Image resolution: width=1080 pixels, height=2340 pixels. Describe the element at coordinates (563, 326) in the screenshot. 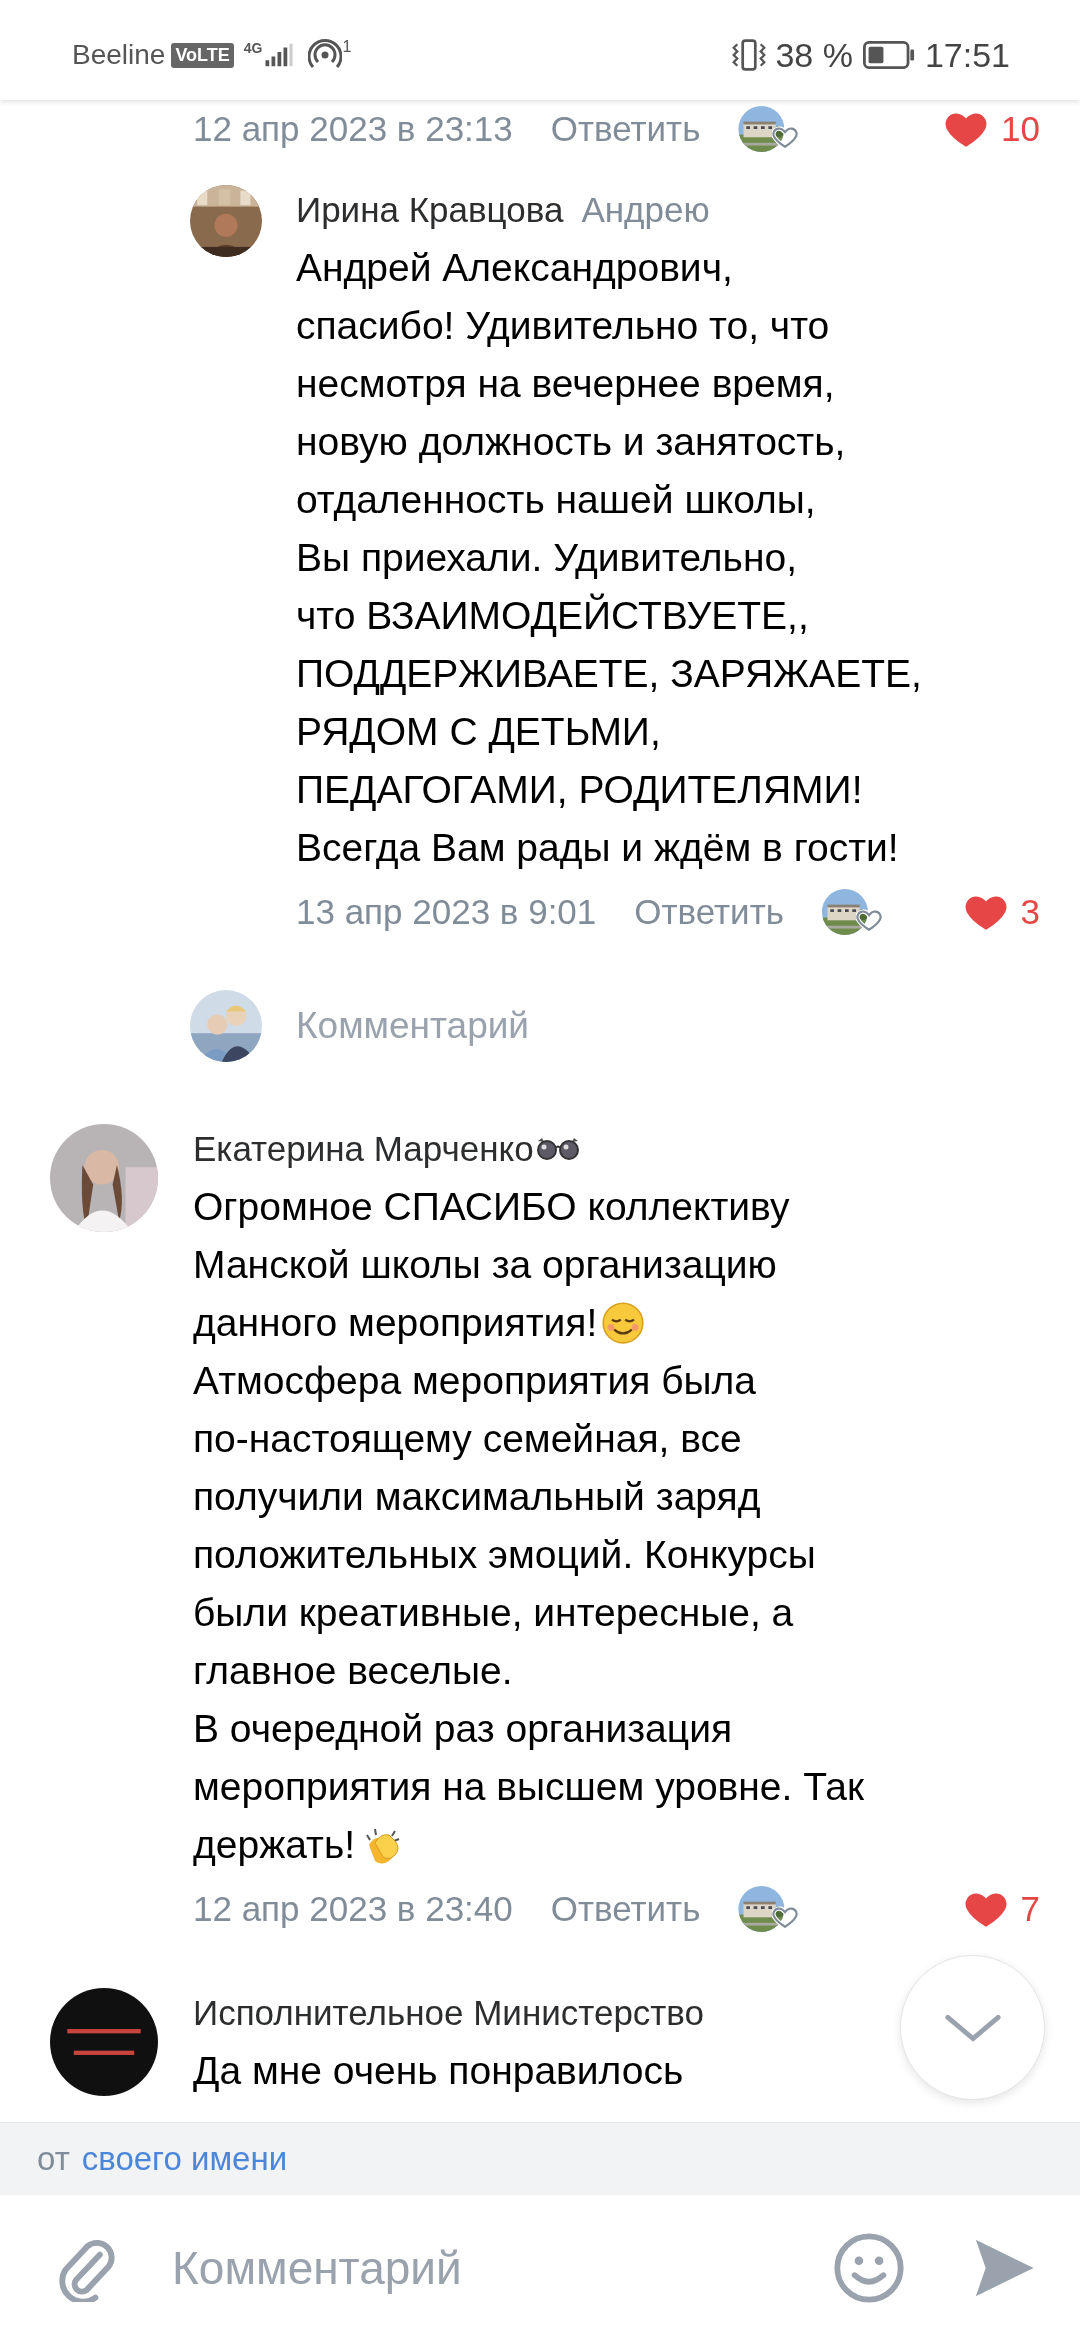

I see `comment-text: спасибо! Удивительно то, что` at that location.